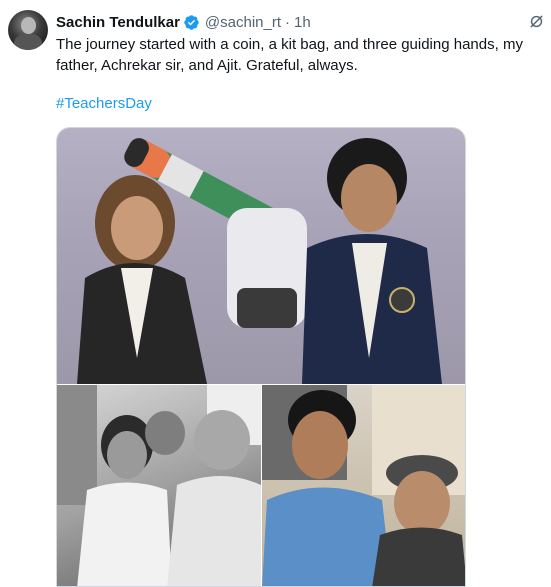 Image resolution: width=551 pixels, height=587 pixels. Describe the element at coordinates (191, 22) in the screenshot. I see `verified-badge-icon` at that location.